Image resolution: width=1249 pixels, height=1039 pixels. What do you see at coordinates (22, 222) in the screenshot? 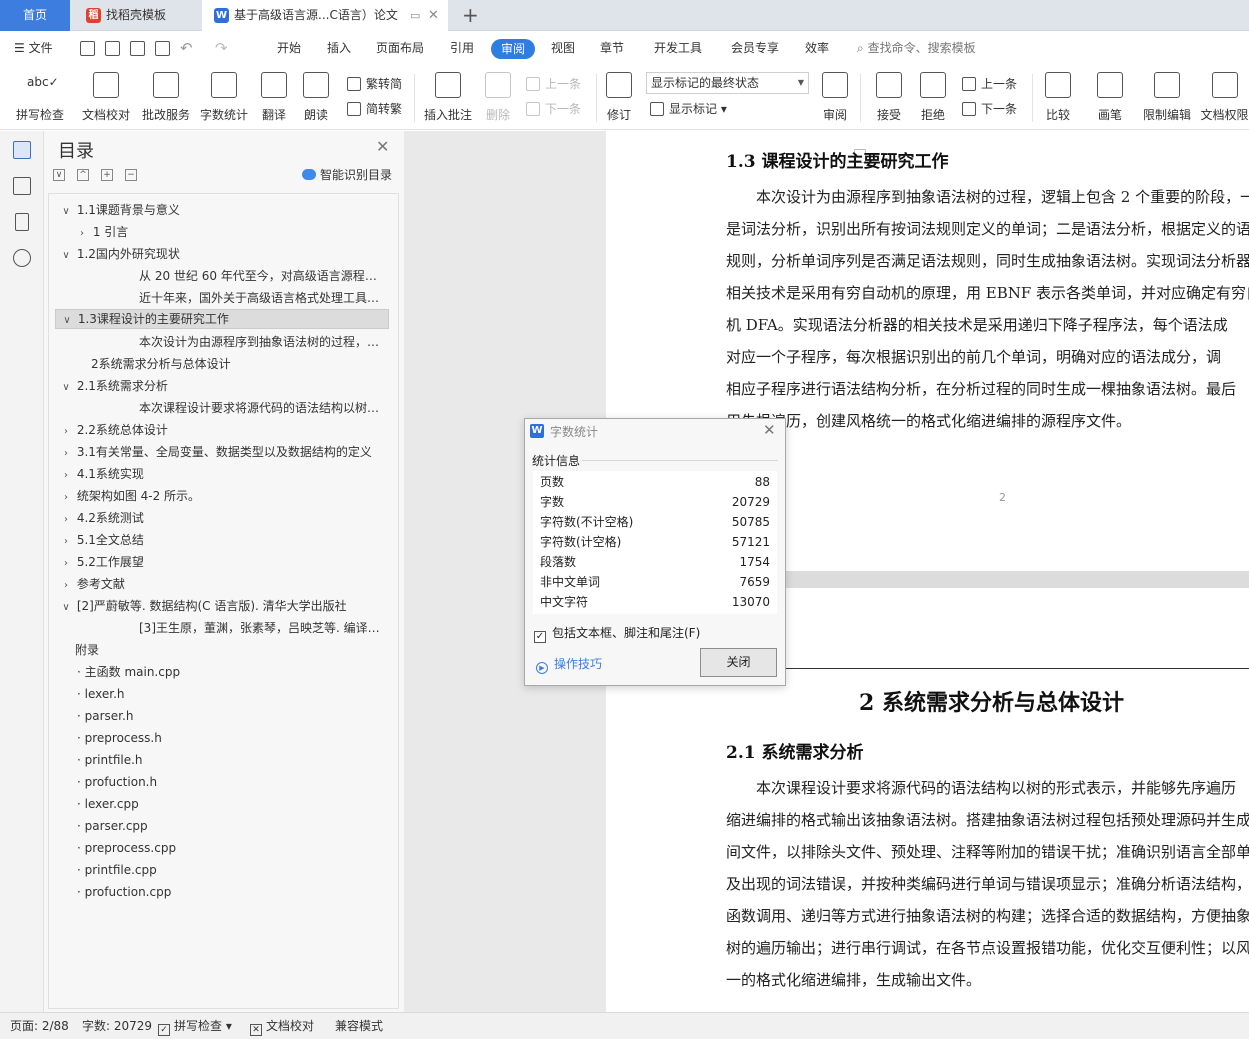
I see `bookmark-icon` at bounding box center [22, 222].